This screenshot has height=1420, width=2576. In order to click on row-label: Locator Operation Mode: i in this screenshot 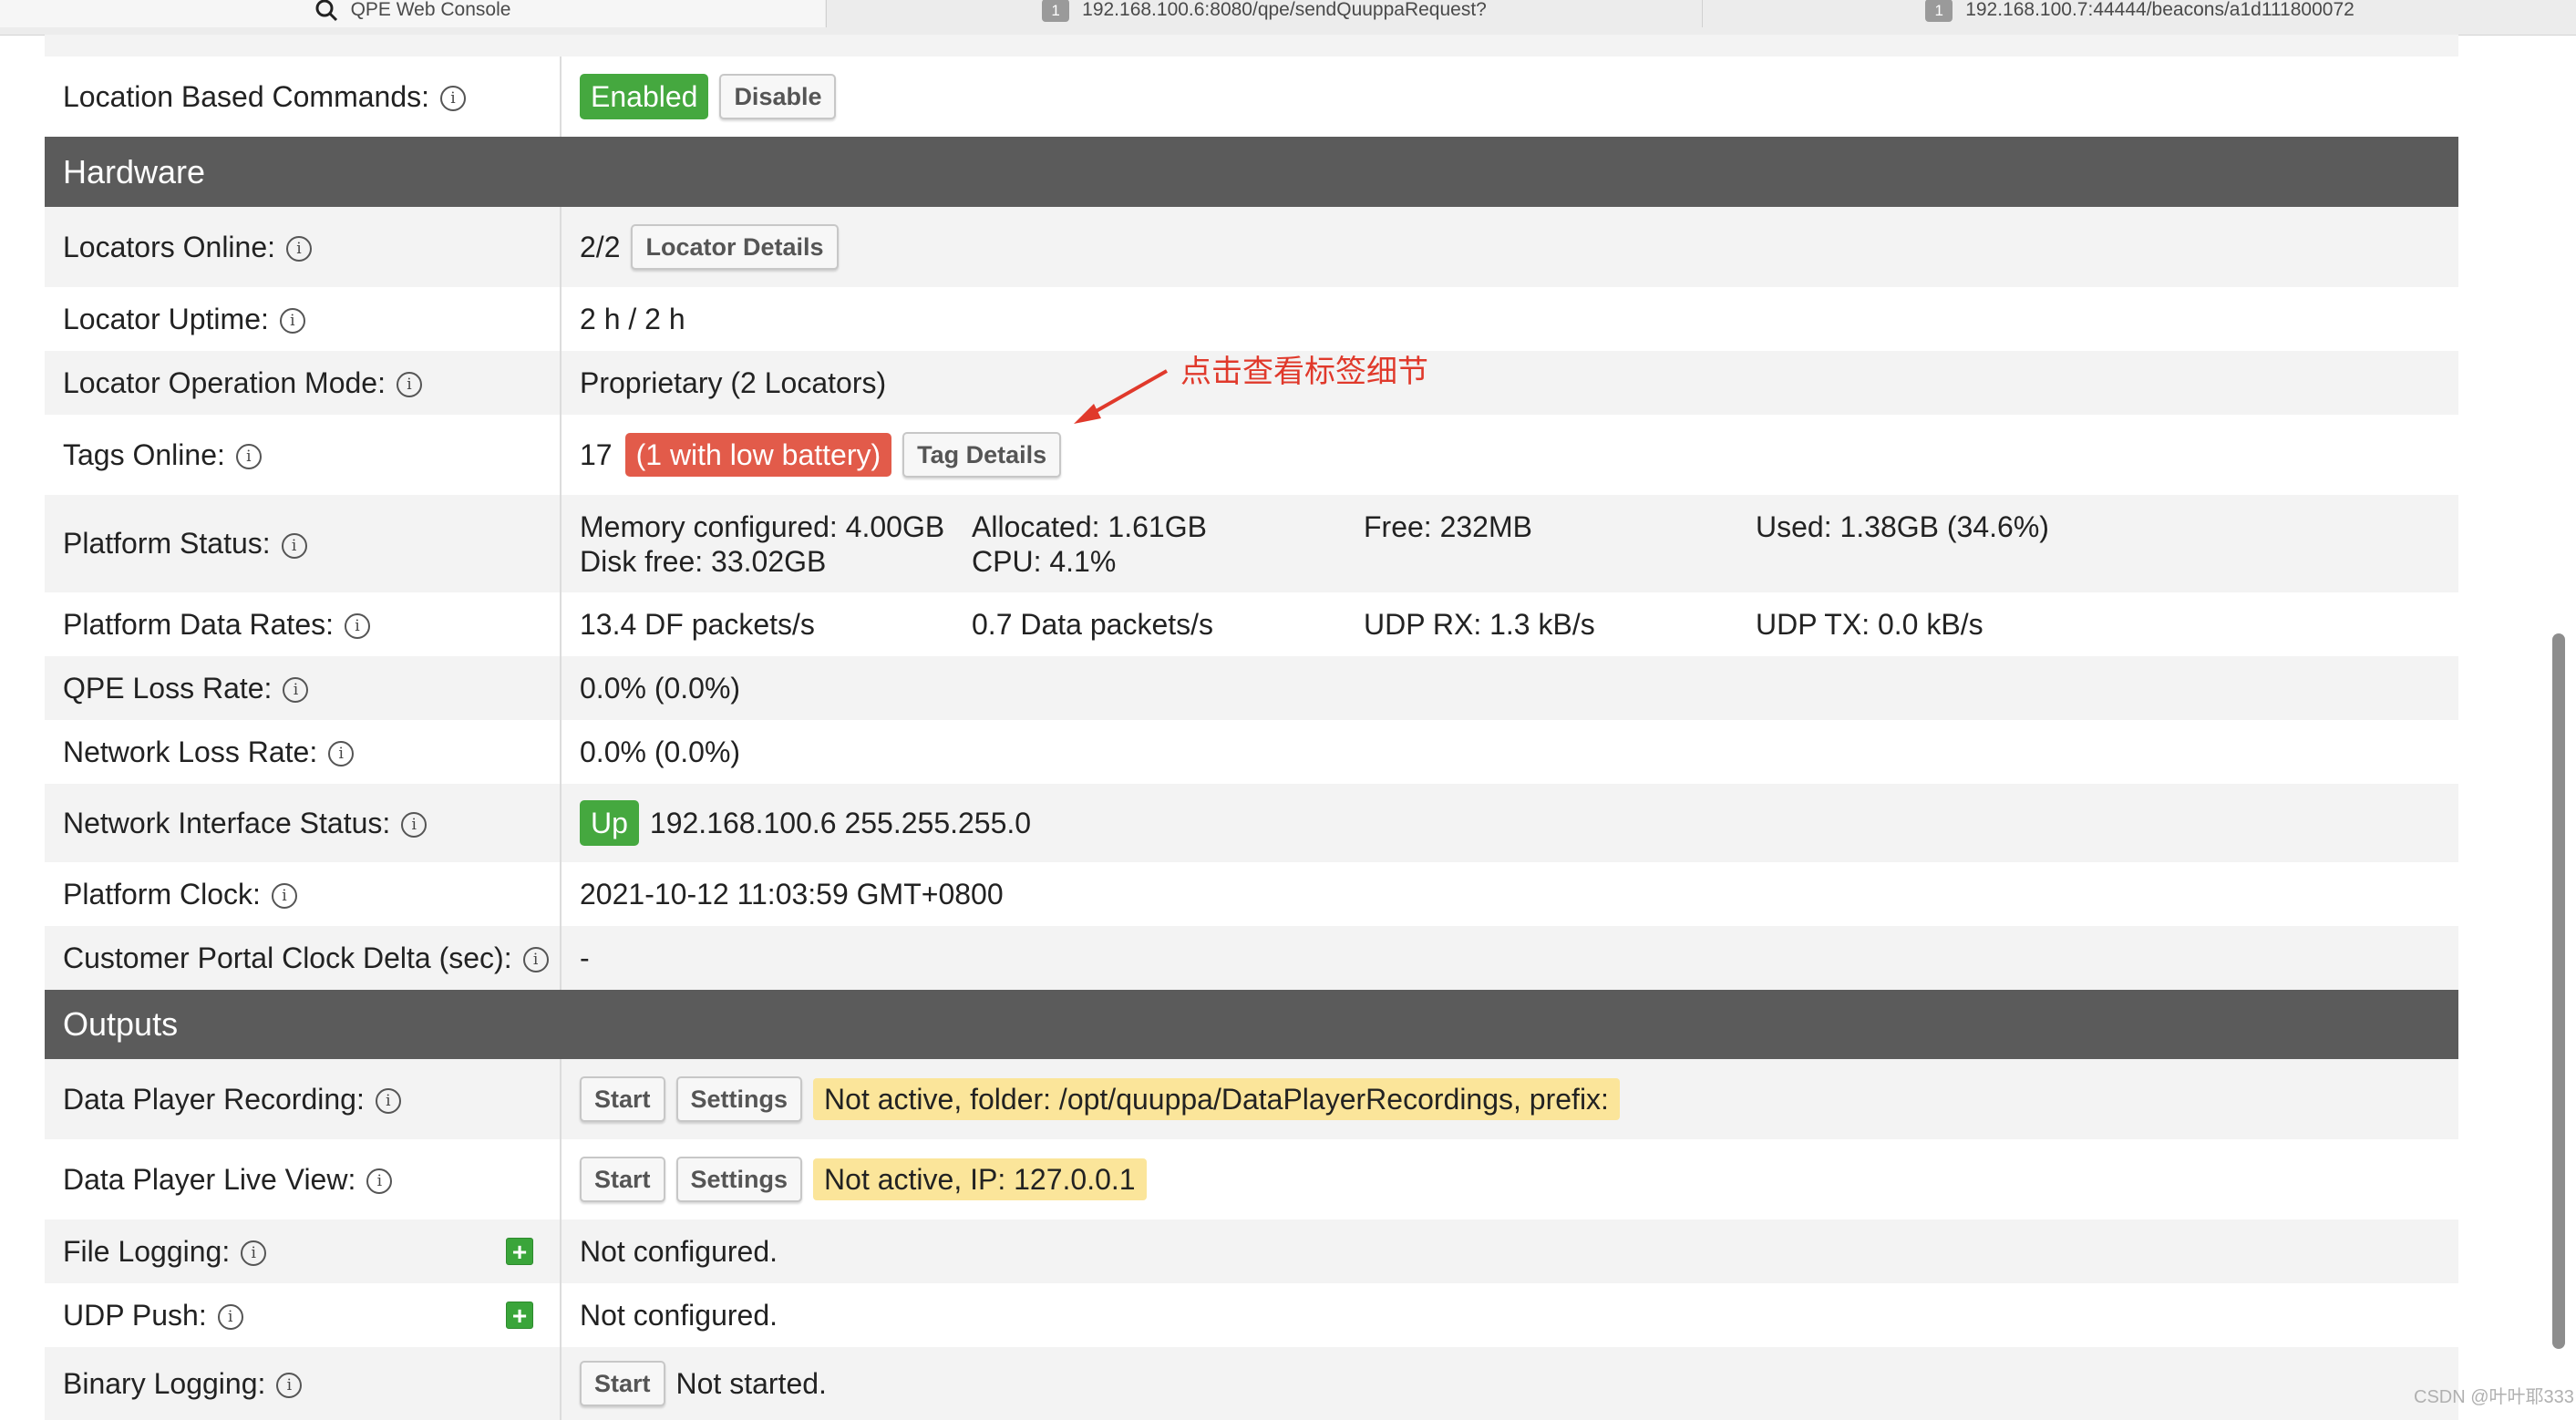, I will do `click(303, 383)`.